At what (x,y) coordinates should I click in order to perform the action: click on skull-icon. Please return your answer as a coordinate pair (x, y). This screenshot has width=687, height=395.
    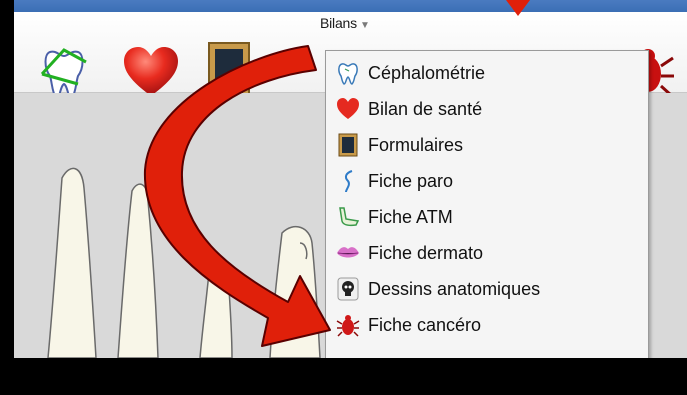
    Looking at the image, I should click on (348, 289).